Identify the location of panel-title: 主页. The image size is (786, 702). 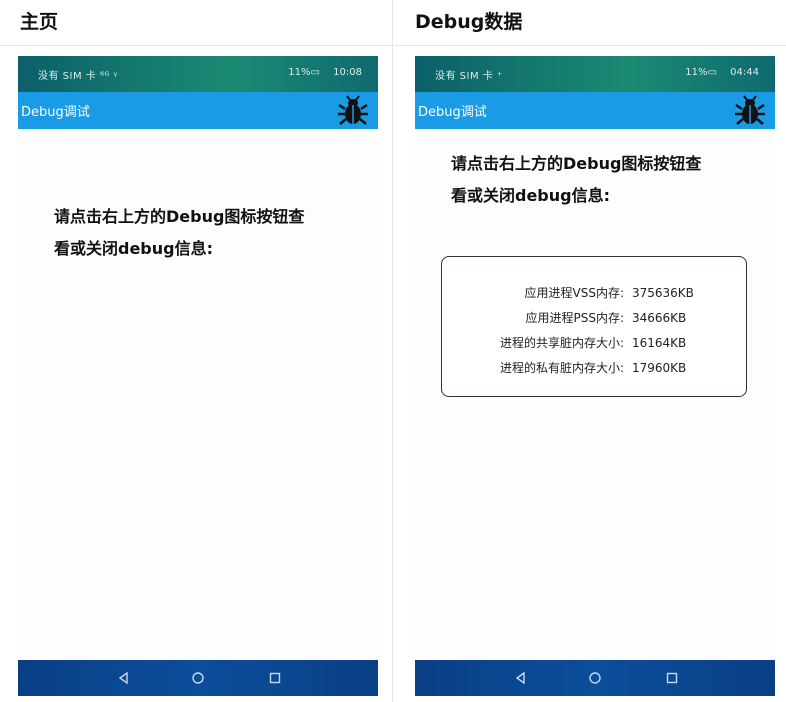
(196, 23).